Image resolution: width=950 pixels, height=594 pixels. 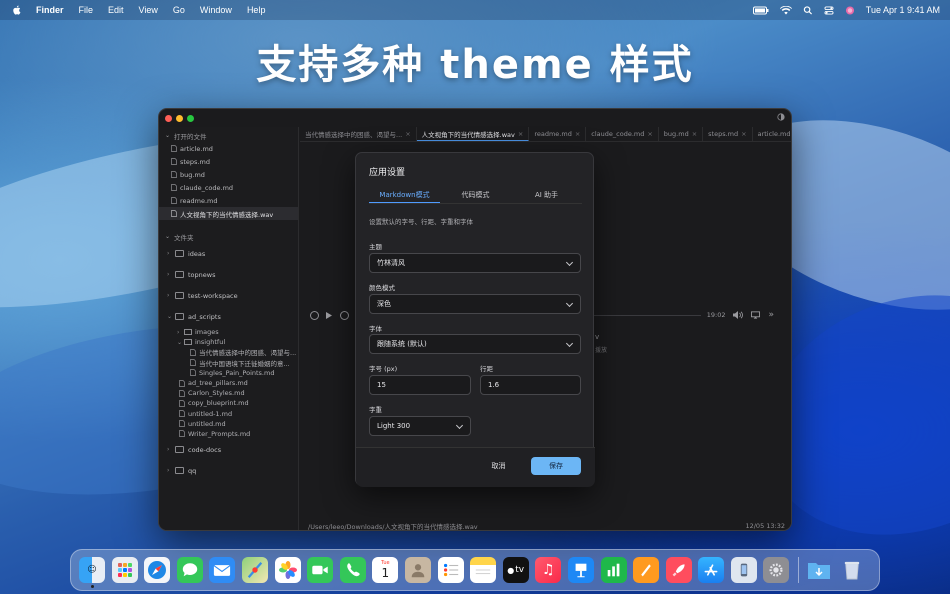 I want to click on music-icon: ♫, so click(x=548, y=570).